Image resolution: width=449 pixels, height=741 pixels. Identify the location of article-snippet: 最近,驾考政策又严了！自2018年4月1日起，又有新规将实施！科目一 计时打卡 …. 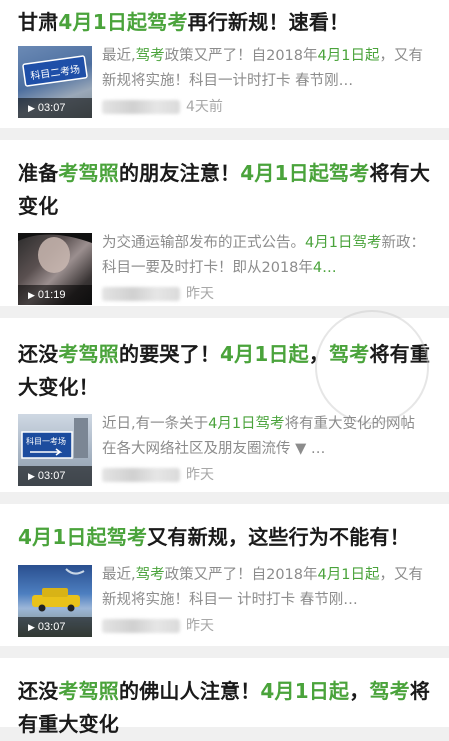
(266, 588).